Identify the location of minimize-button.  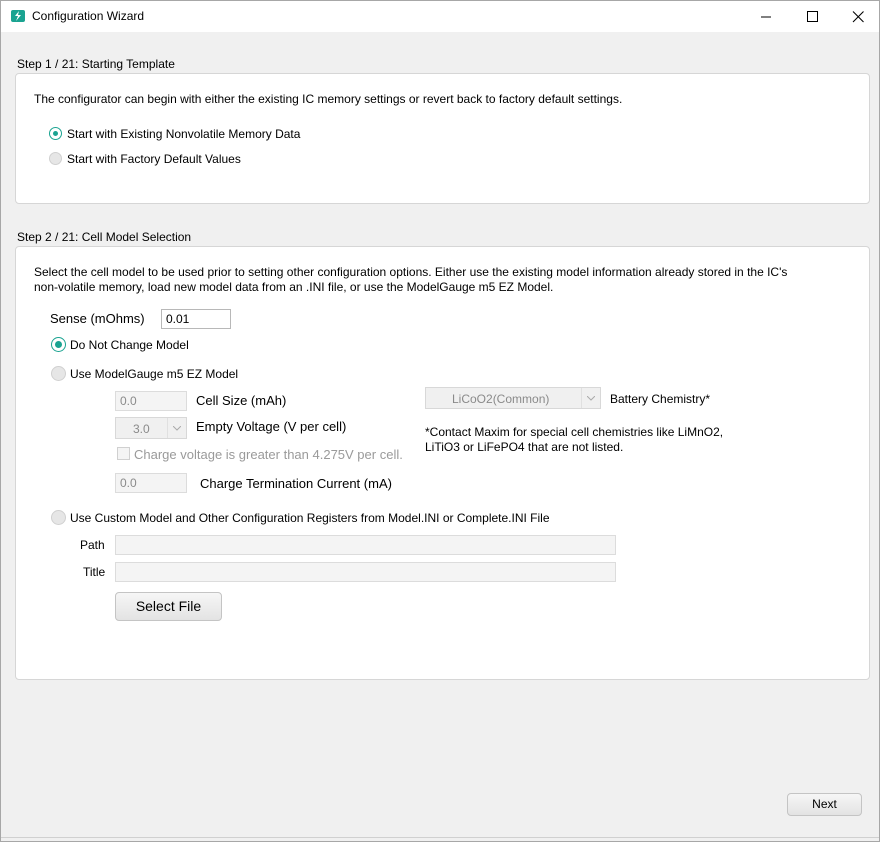
(766, 16).